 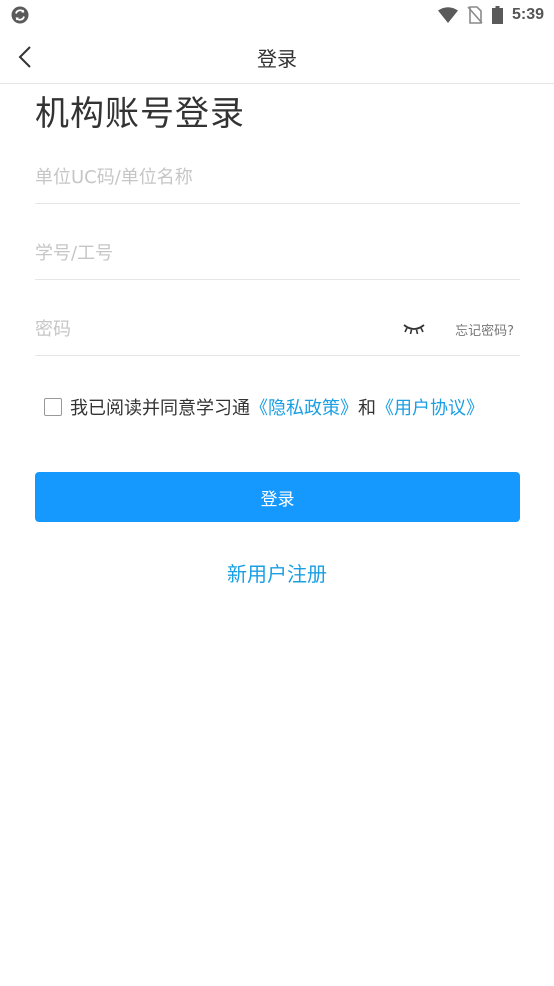 What do you see at coordinates (475, 15) in the screenshot?
I see `no-sim-icon` at bounding box center [475, 15].